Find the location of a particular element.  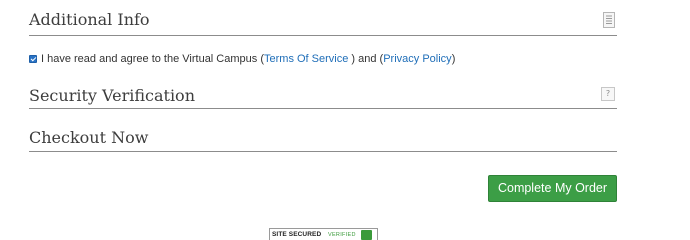

checkout-now-section: Checkout Now is located at coordinates (323, 139).